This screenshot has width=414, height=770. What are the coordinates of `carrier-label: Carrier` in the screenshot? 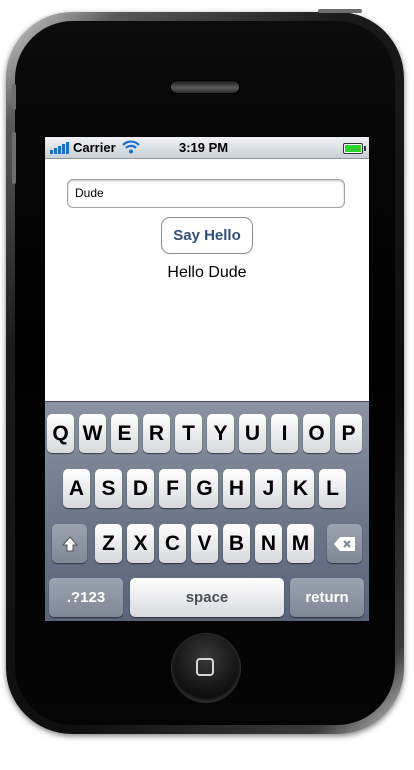 It's located at (94, 147).